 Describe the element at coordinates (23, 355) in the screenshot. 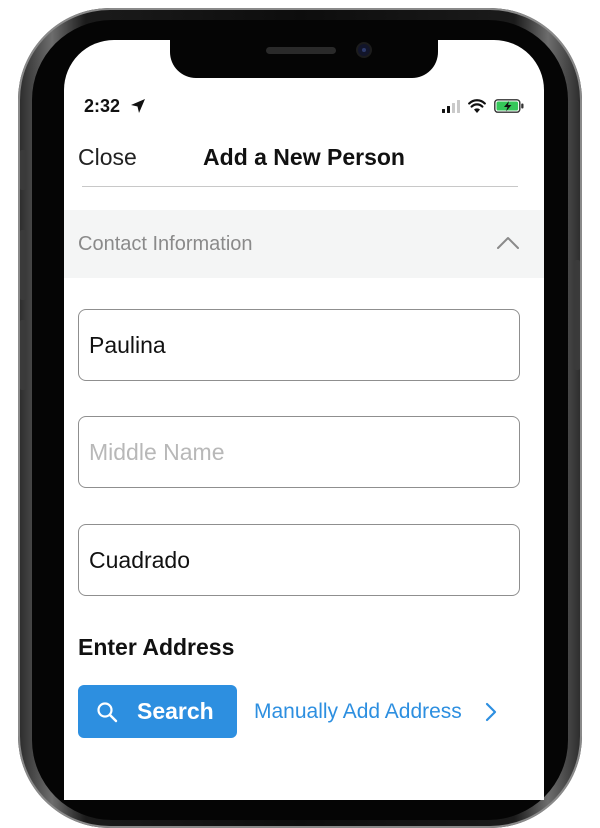

I see `volume-down-button` at that location.